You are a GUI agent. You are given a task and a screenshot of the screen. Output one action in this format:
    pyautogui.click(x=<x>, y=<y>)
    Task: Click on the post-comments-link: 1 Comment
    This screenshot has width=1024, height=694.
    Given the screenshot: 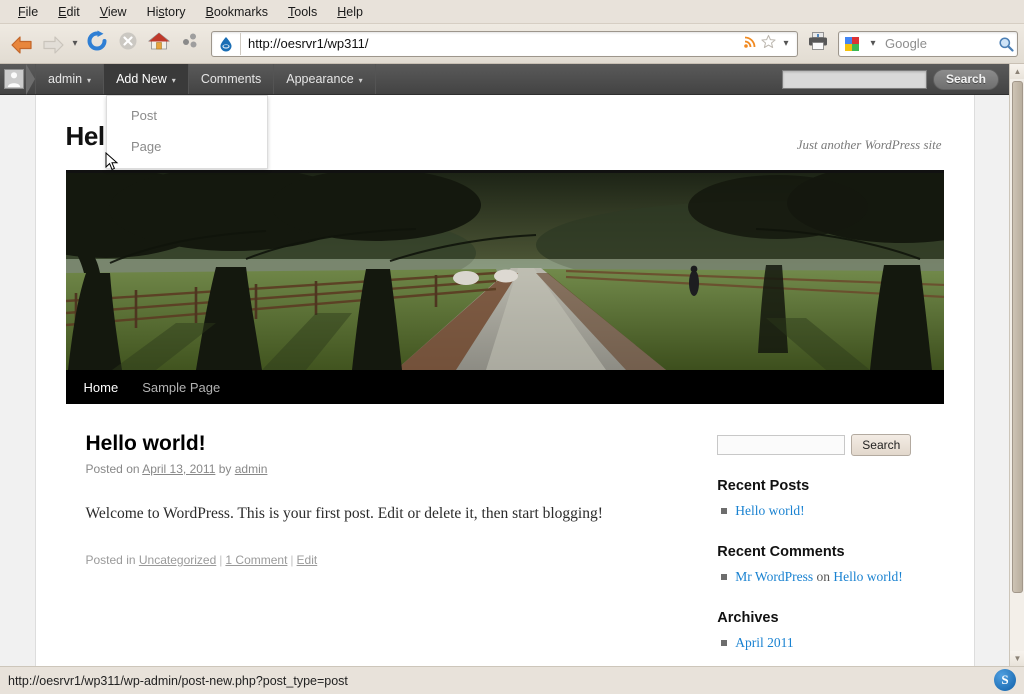 What is the action you would take?
    pyautogui.click(x=256, y=560)
    